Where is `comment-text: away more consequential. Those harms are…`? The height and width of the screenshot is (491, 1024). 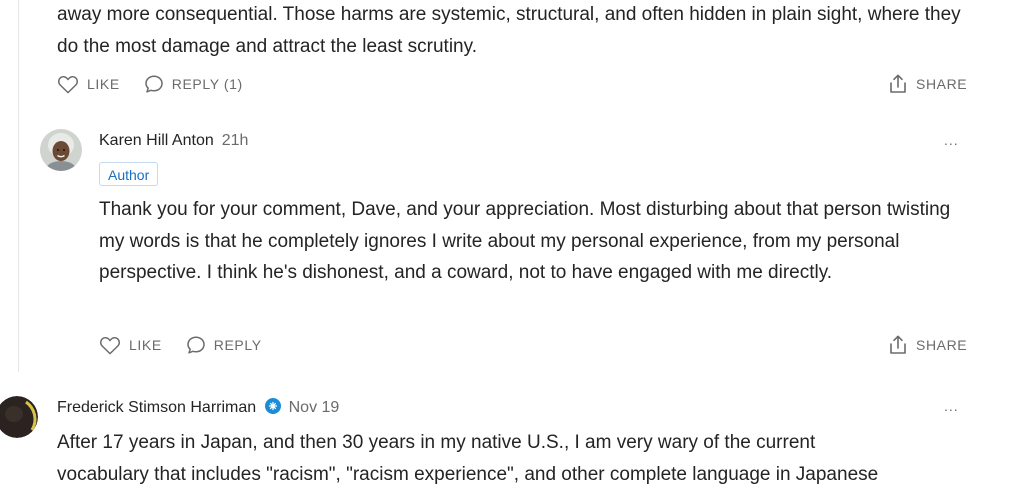
comment-text: away more consequential. Those harms are… is located at coordinates (509, 30).